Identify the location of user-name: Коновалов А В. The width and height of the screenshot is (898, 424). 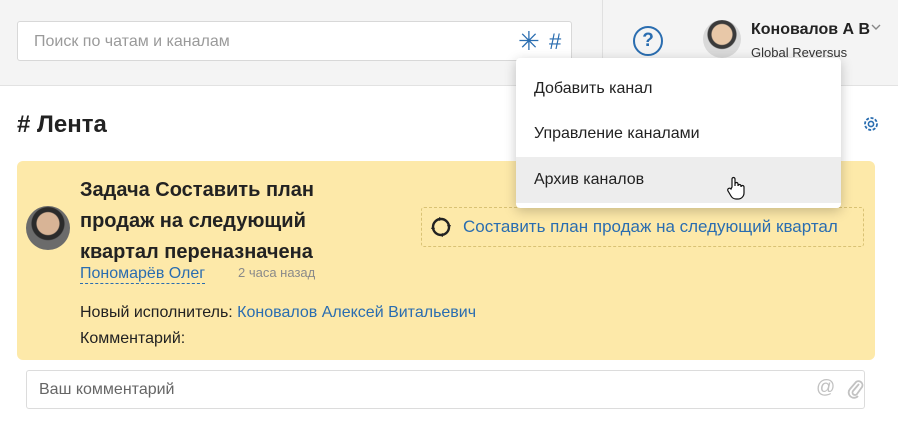
(810, 30).